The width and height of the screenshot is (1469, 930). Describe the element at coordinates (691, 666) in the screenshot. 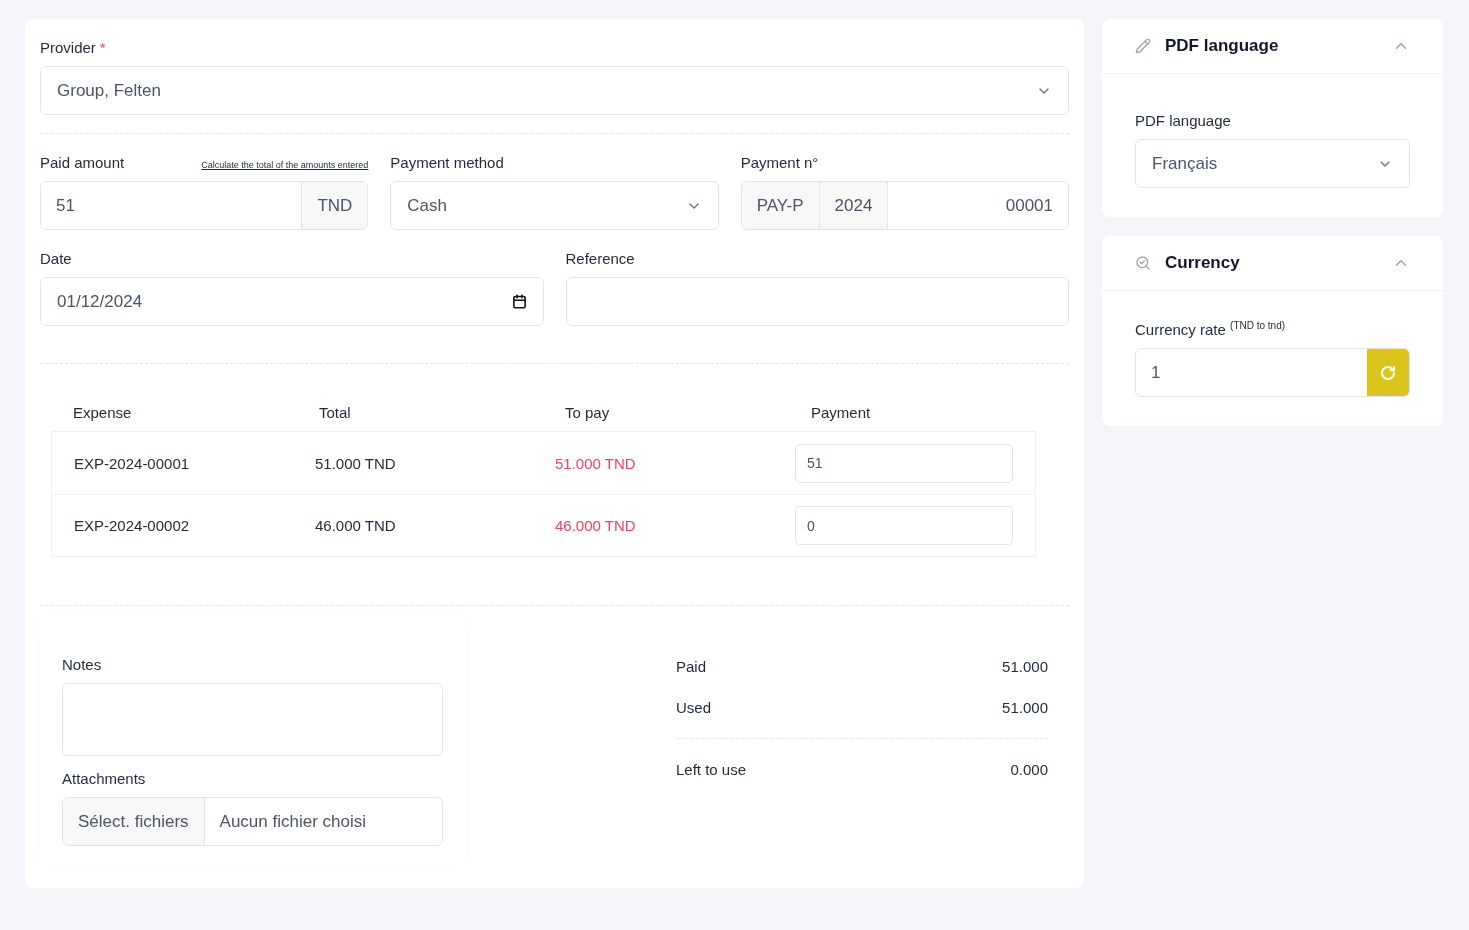

I see `summary-label: Paid` at that location.